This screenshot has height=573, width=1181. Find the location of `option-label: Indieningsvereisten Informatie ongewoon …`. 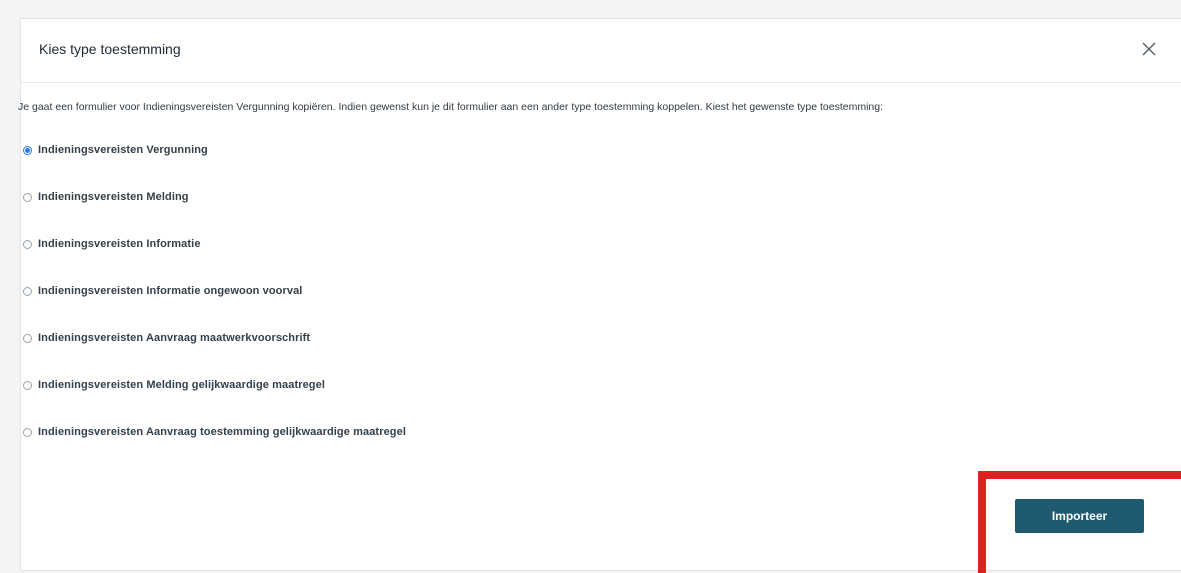

option-label: Indieningsvereisten Informatie ongewoon … is located at coordinates (170, 291).